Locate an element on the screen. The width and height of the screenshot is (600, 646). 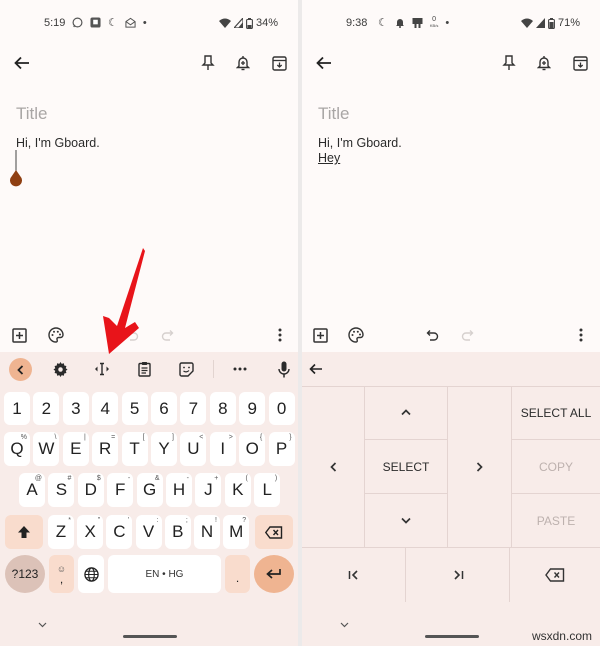
key-d: D $ is located at coordinates (90, 490).